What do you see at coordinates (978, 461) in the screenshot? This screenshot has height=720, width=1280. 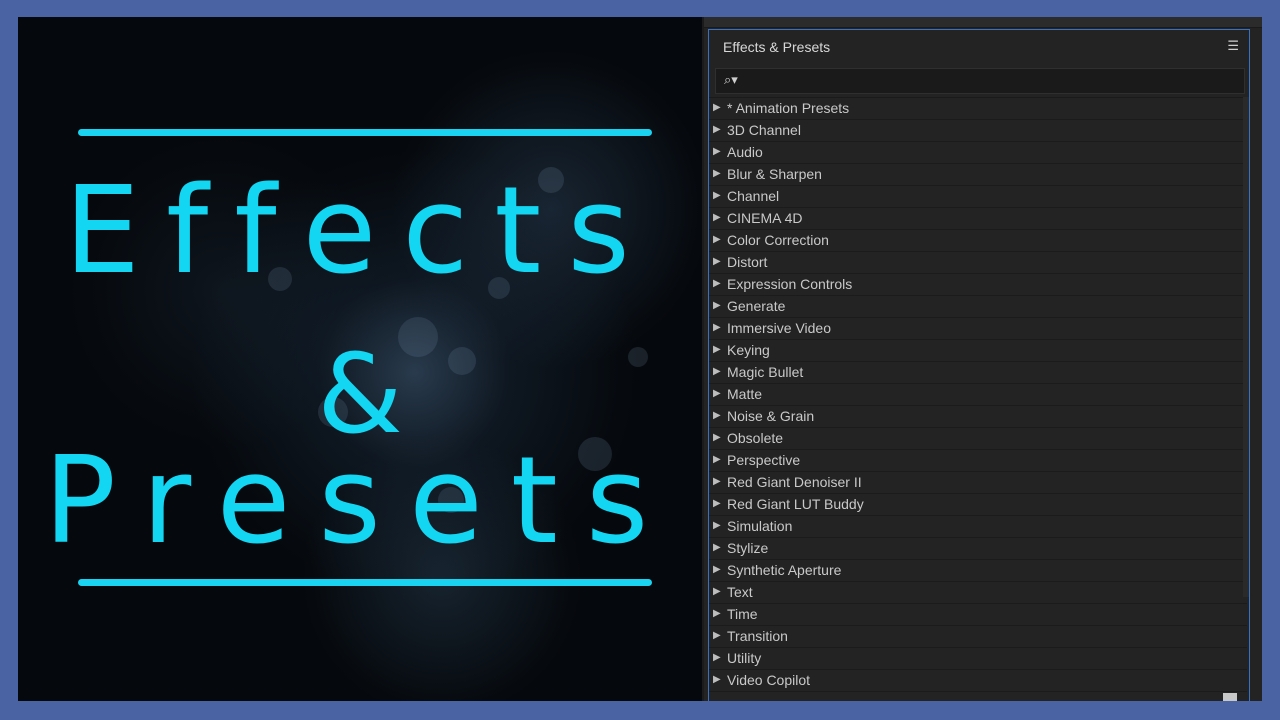 I see `list-item: ▶ Perspective` at bounding box center [978, 461].